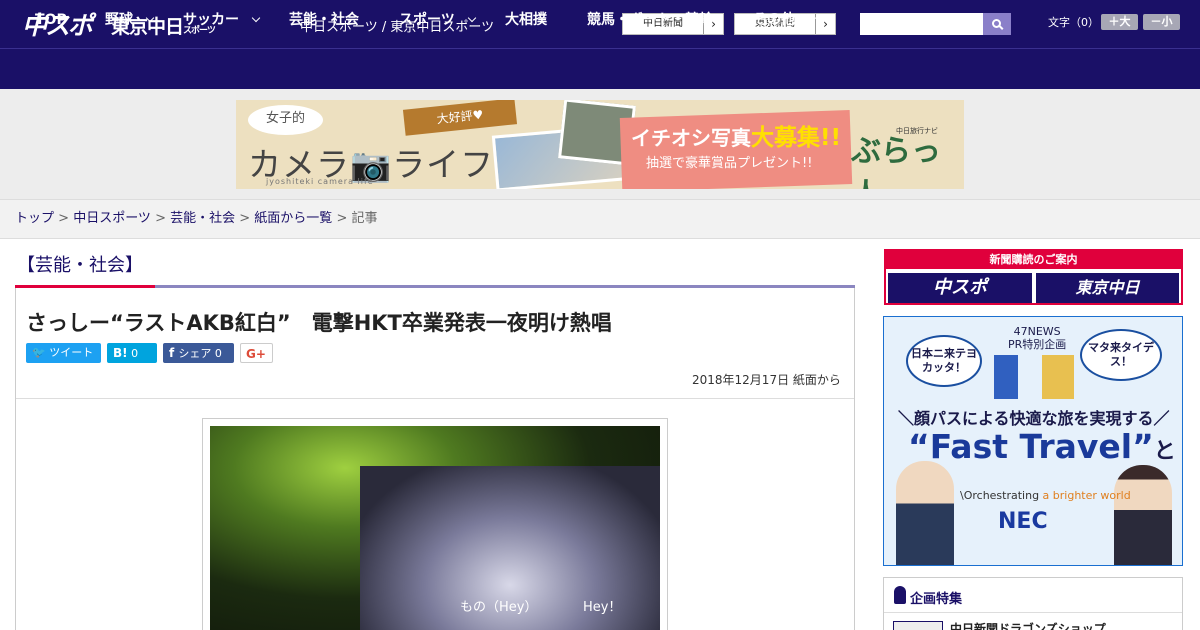 This screenshot has width=1200, height=630. I want to click on google-plus-button: G+, so click(256, 353).